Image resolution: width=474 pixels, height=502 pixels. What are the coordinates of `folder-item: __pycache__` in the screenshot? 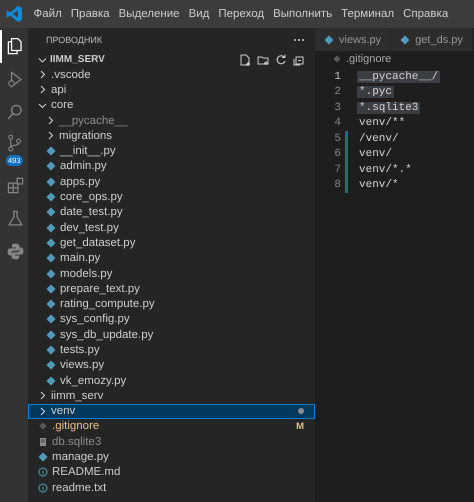 It's located at (171, 120).